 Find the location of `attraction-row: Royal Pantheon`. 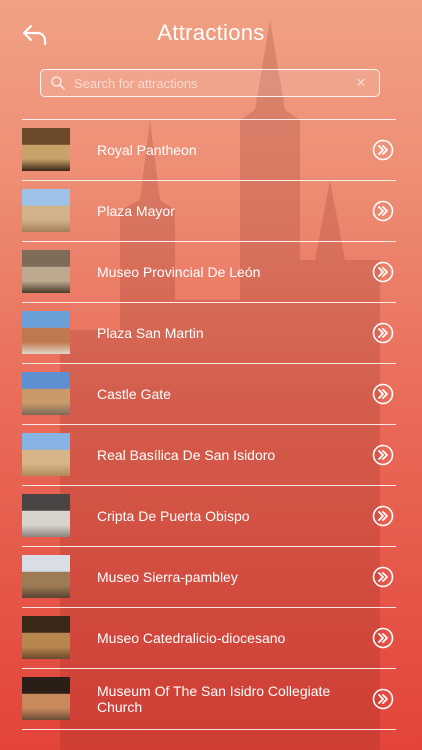

attraction-row: Royal Pantheon is located at coordinates (209, 149).